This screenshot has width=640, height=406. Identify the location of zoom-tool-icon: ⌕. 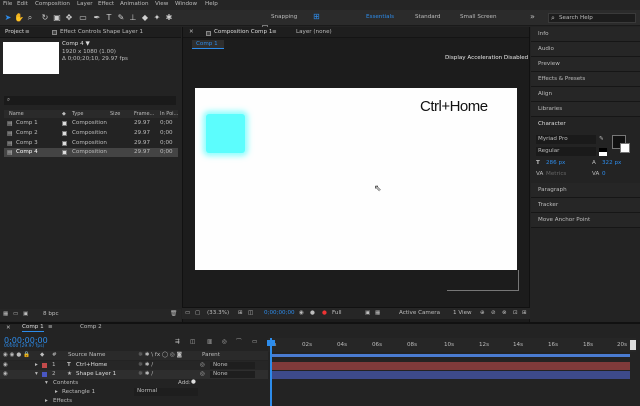
(30, 17).